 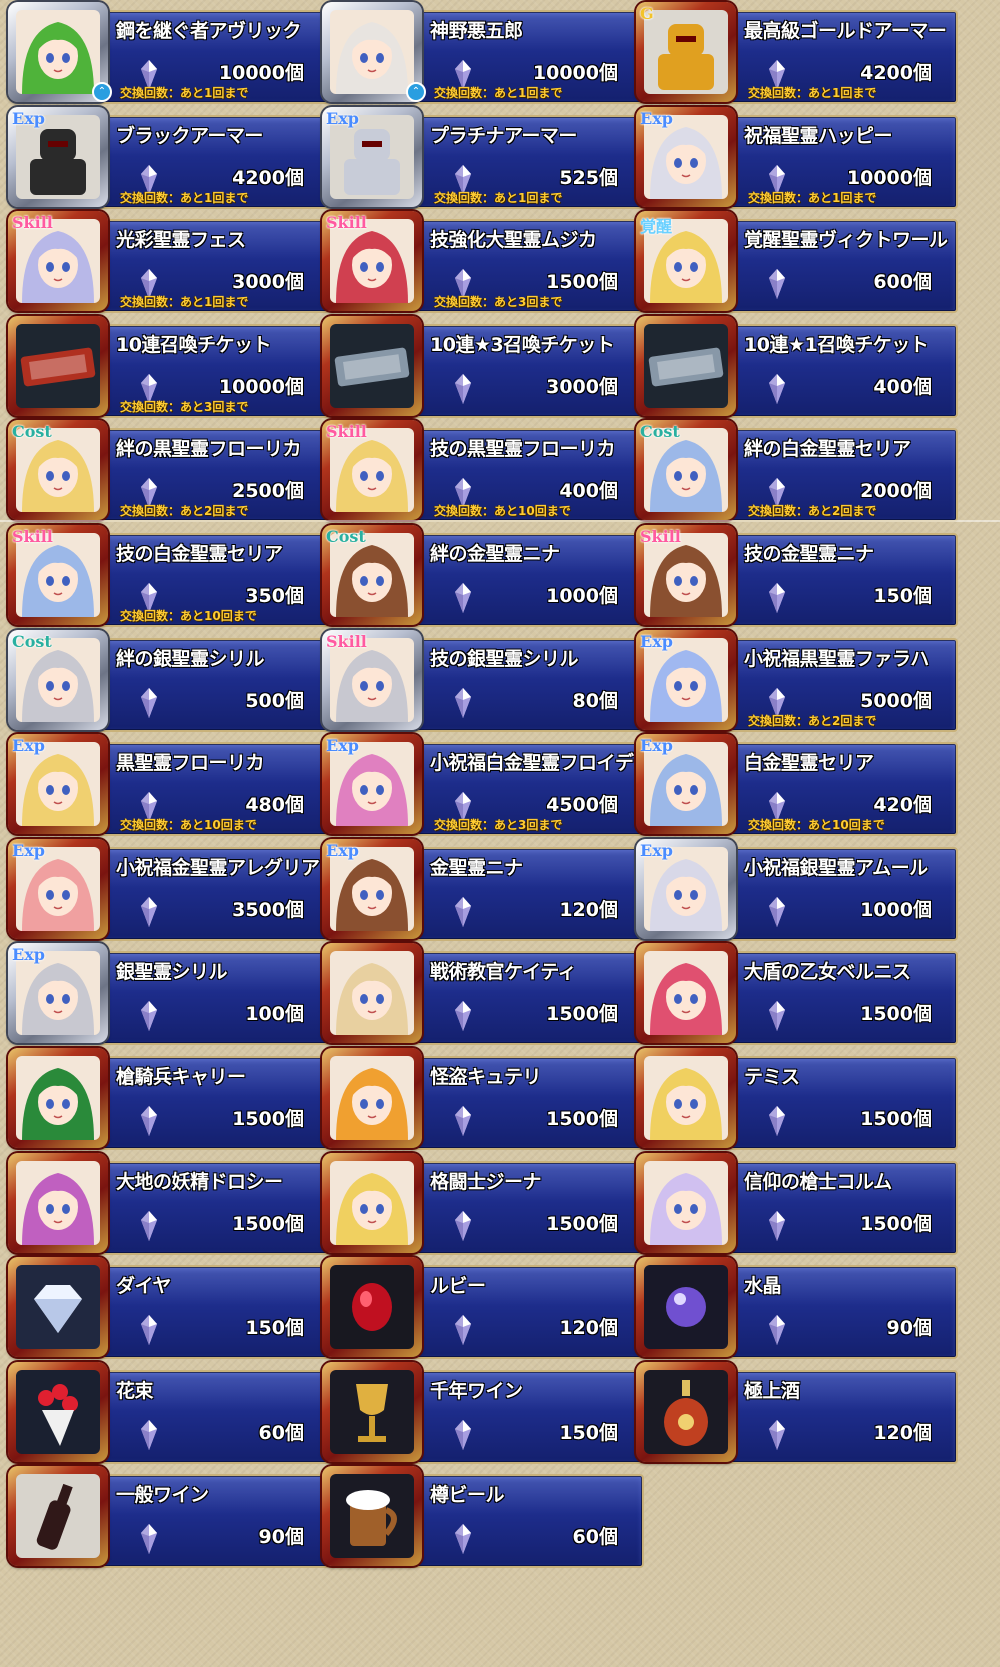 What do you see at coordinates (169, 681) in the screenshot?
I see `exchange-item-card: Cost 絆の銀聖霊シリル 500個` at bounding box center [169, 681].